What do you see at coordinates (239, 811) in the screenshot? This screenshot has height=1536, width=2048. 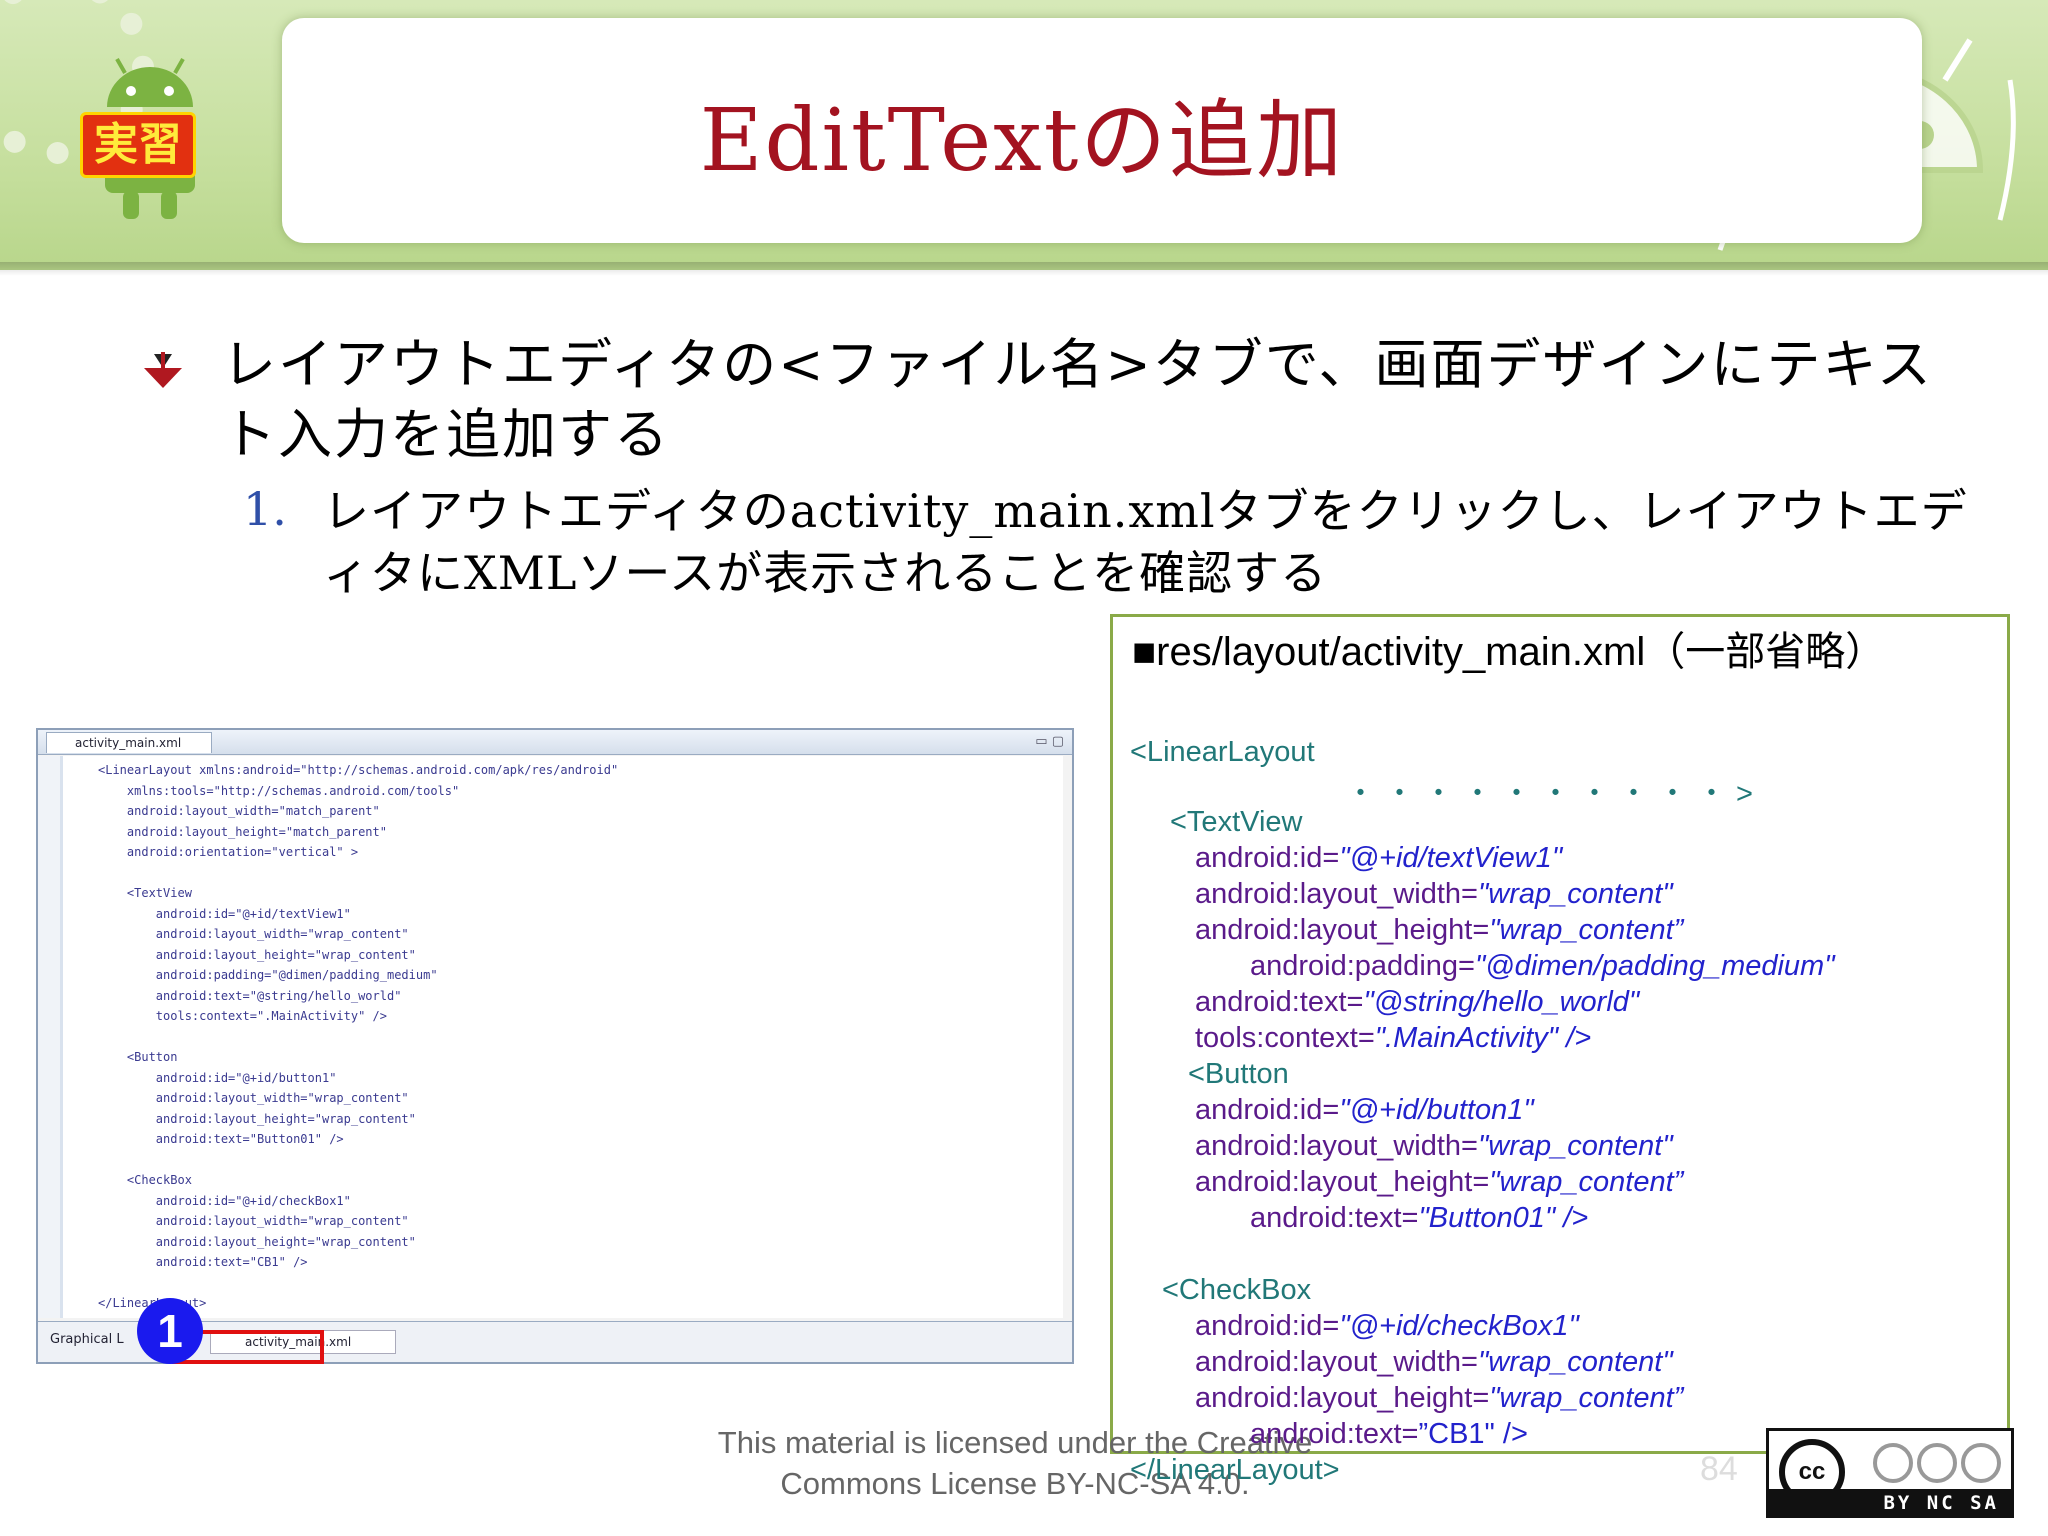 I see `code-line: android:layout_width="match_parent"` at bounding box center [239, 811].